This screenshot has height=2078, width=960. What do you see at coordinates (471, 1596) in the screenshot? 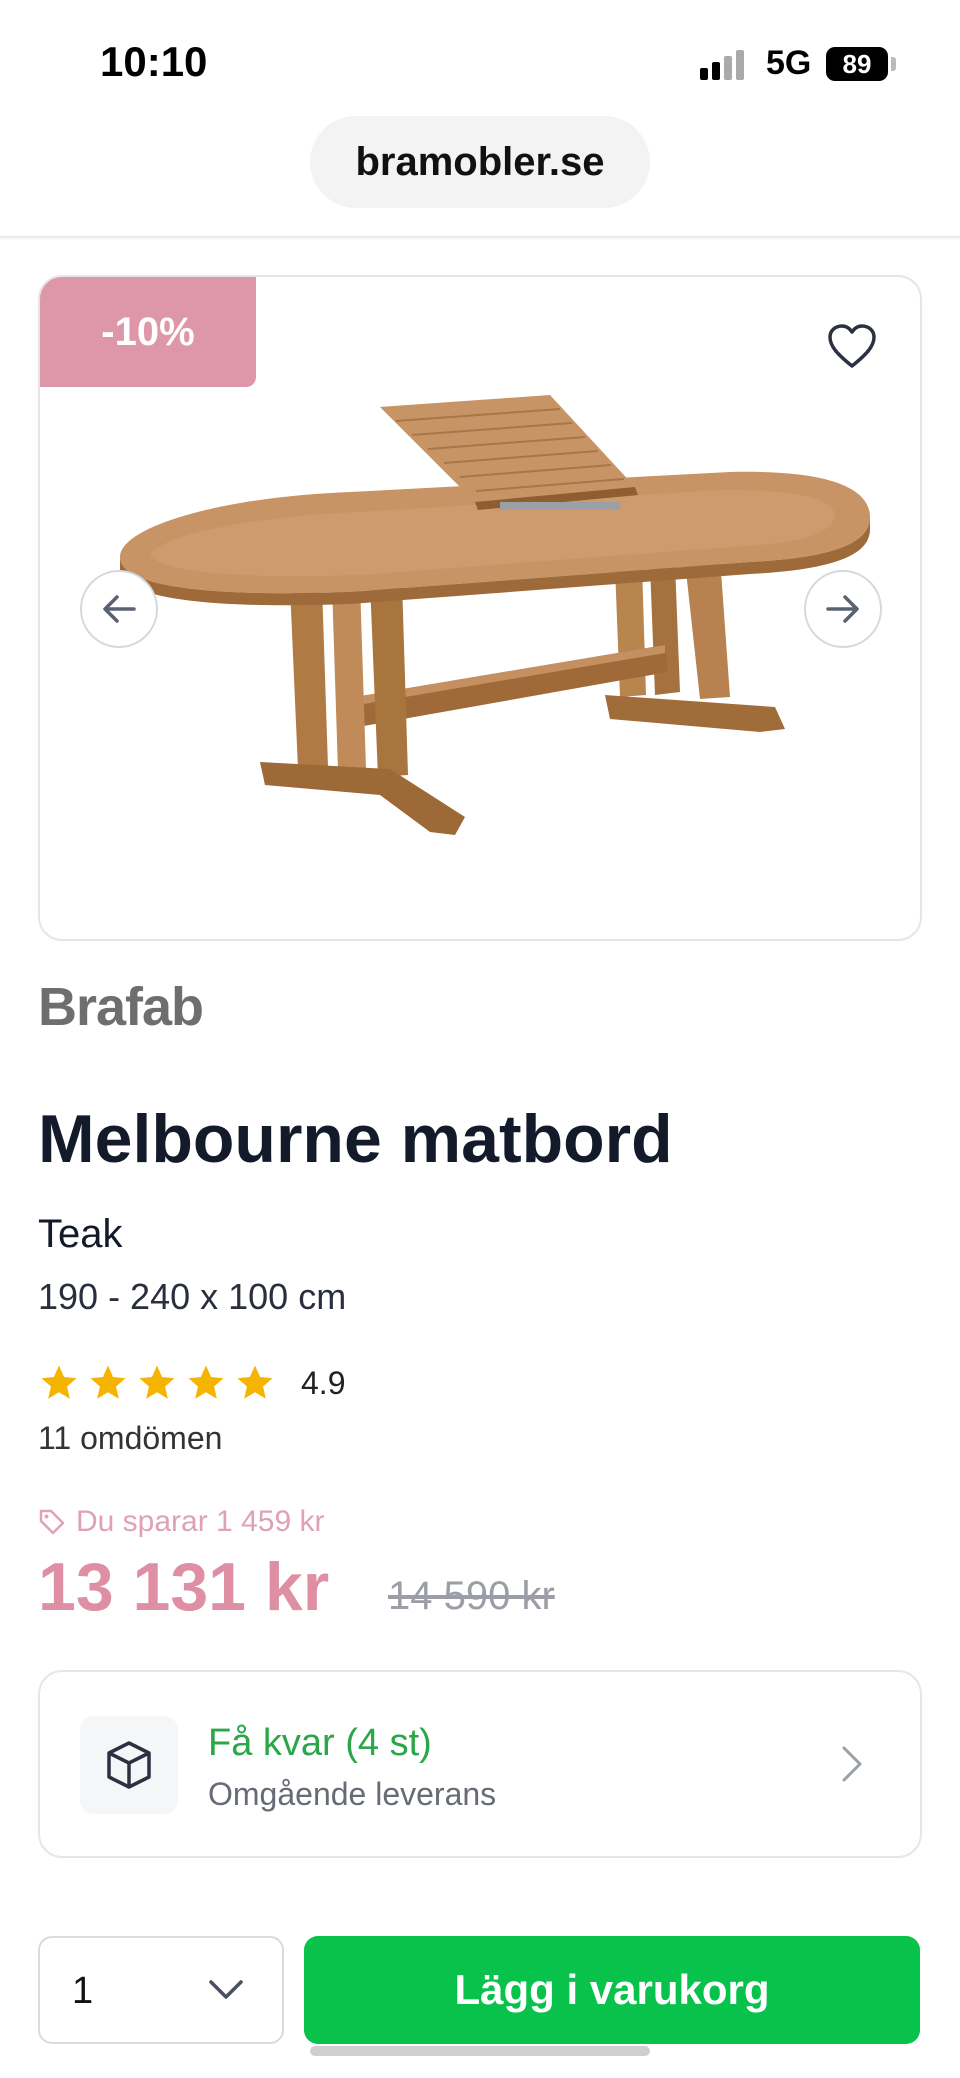
I see `original-price: 14 590 kr` at bounding box center [471, 1596].